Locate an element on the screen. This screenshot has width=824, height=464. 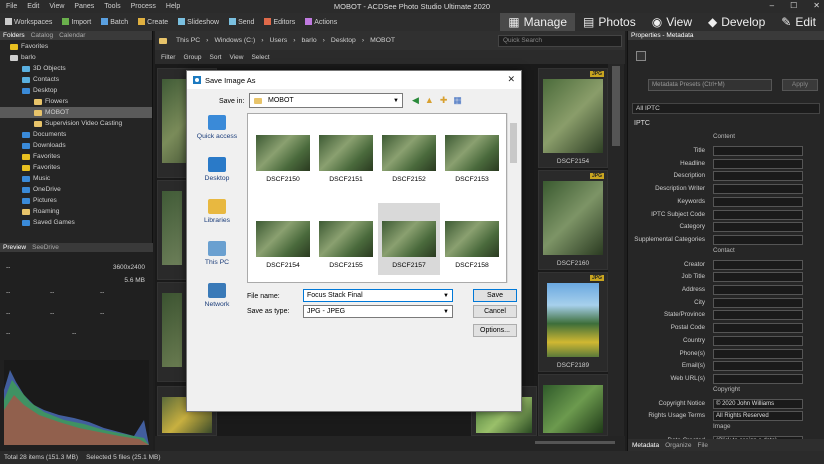
mode-tab-edit: ✎ Edit is located at coordinates (798, 22).